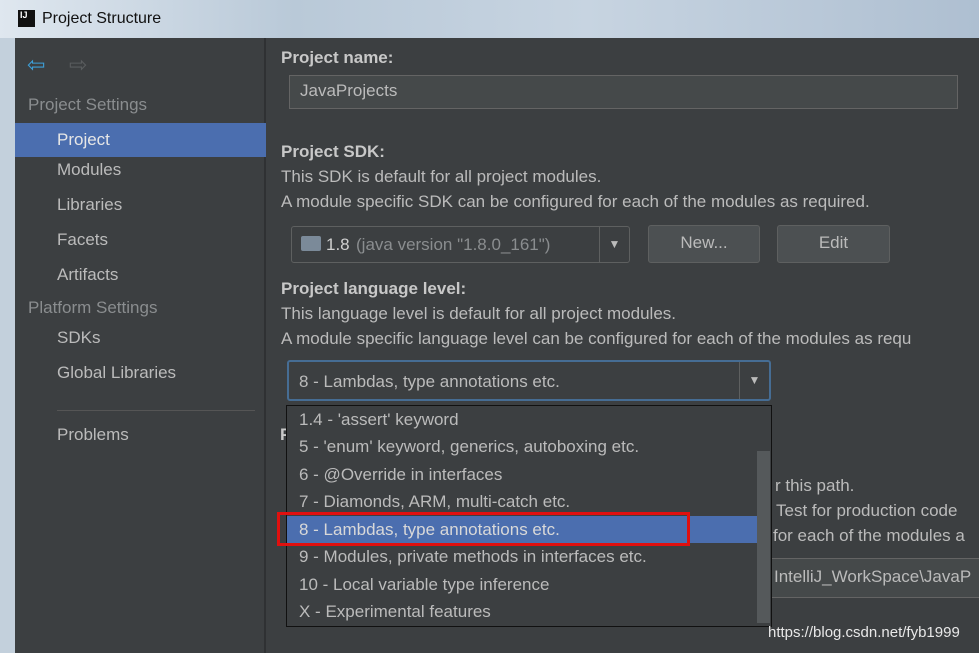 Image resolution: width=979 pixels, height=653 pixels. Describe the element at coordinates (36, 65) in the screenshot. I see `back-arrow-icon: ⇦` at that location.